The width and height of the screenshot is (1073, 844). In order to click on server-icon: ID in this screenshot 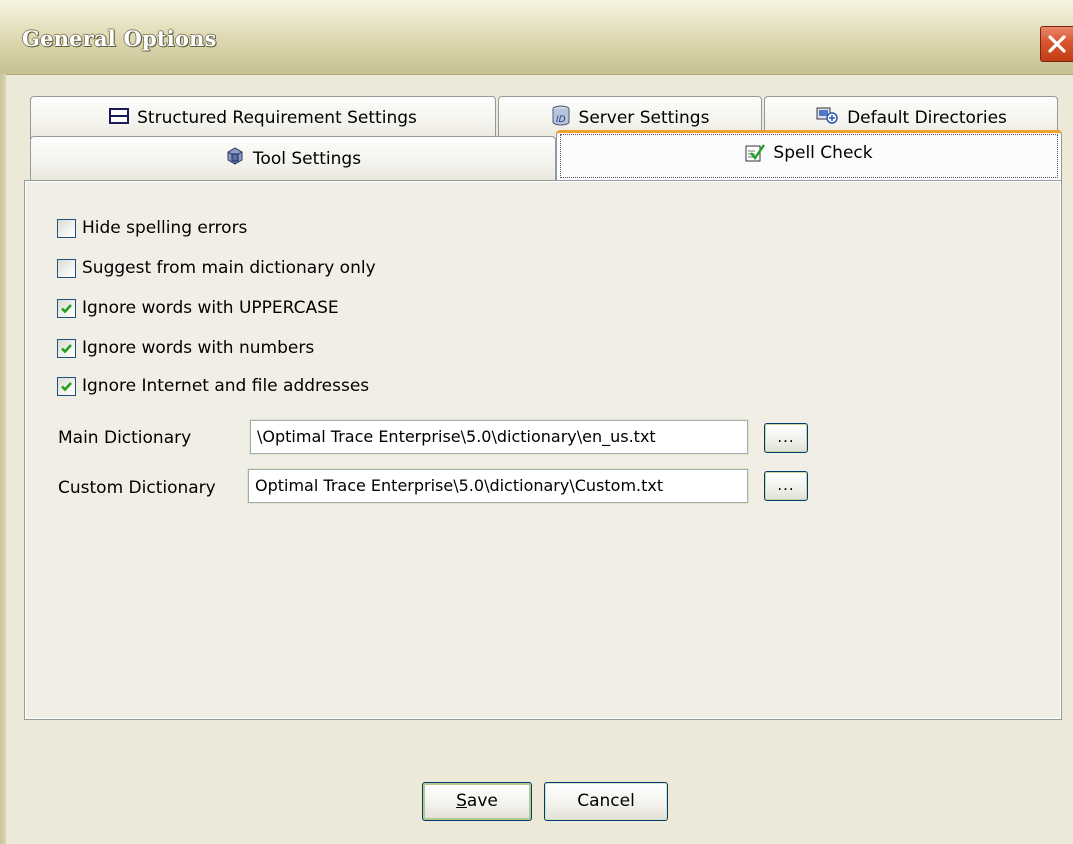, I will do `click(561, 118)`.